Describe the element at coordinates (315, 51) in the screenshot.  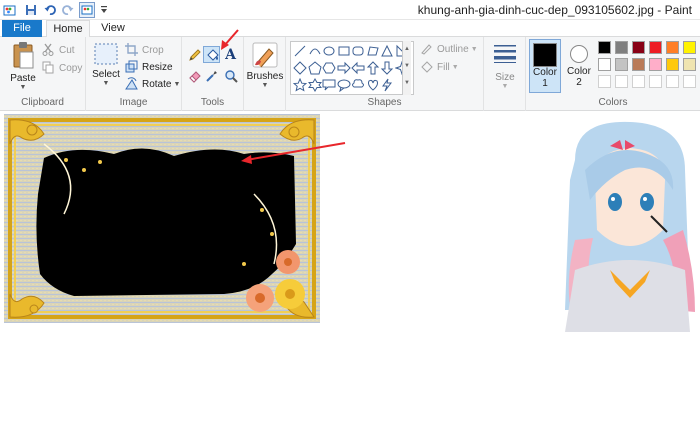
I see `shape-curve-icon` at that location.